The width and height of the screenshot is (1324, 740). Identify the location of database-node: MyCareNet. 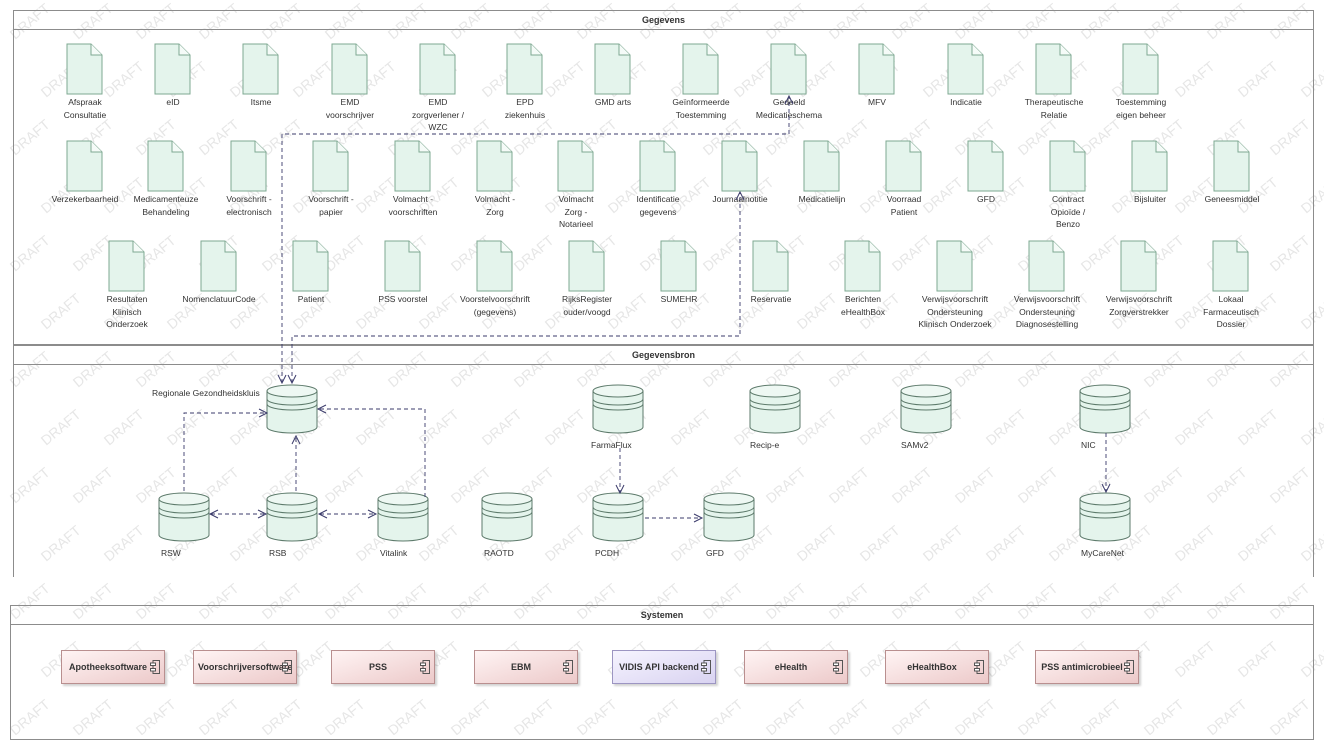
(1105, 524).